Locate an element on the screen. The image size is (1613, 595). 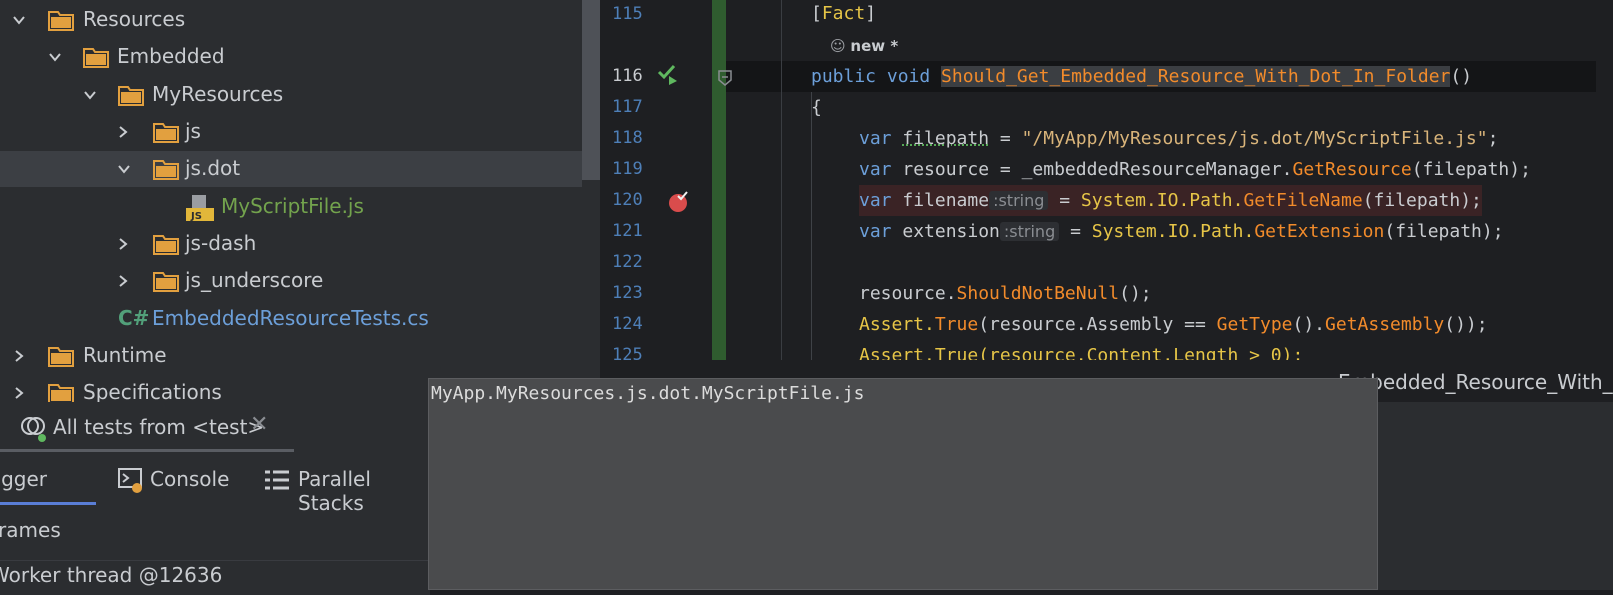
tree-item-embeddedresourcetests: C# EmbeddedResourceTests.cs is located at coordinates (291, 319).